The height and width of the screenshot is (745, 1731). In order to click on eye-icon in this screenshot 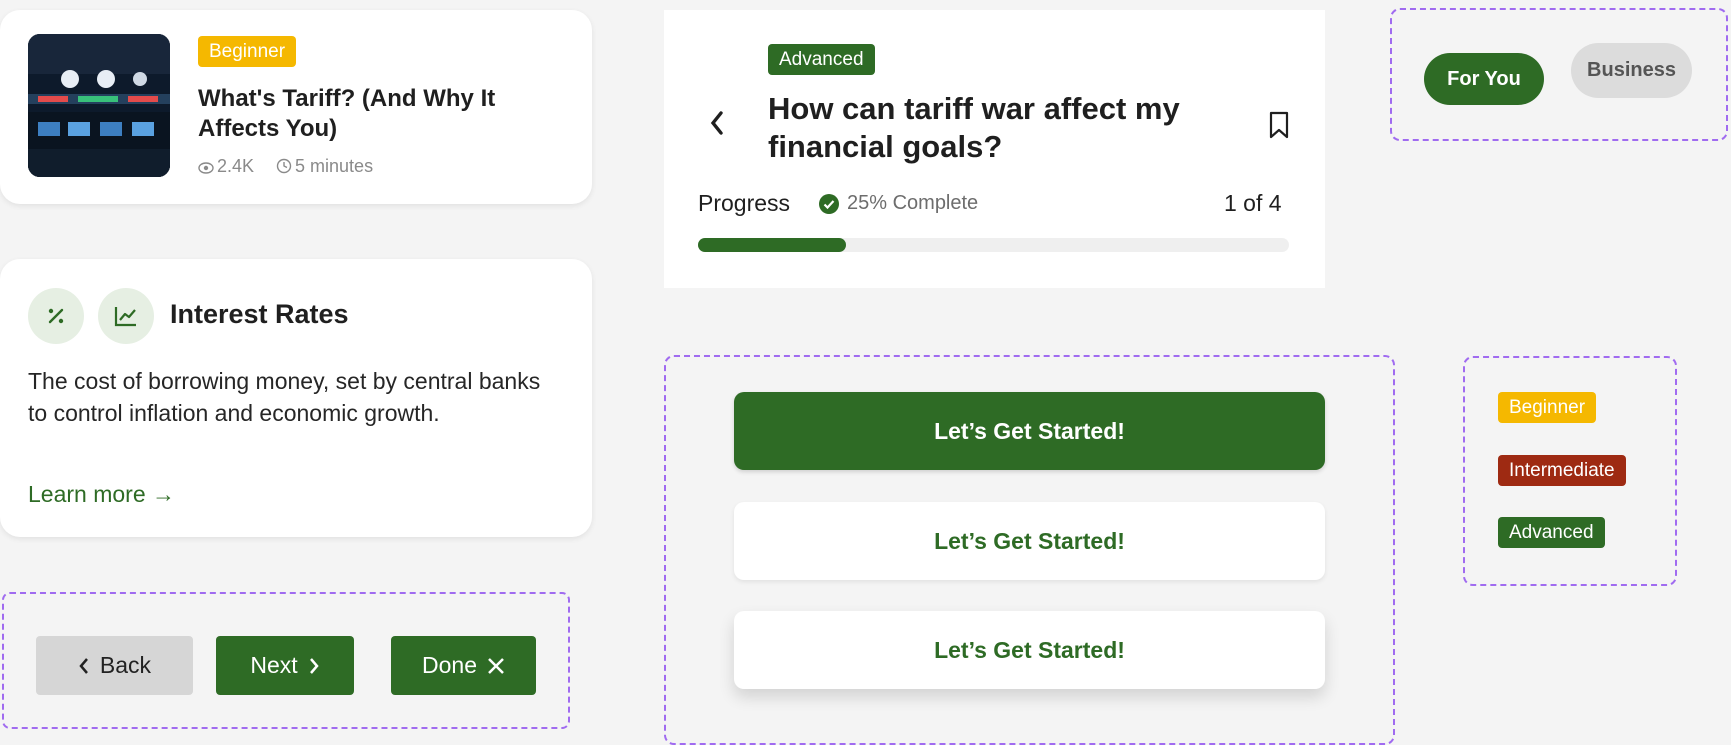, I will do `click(206, 168)`.